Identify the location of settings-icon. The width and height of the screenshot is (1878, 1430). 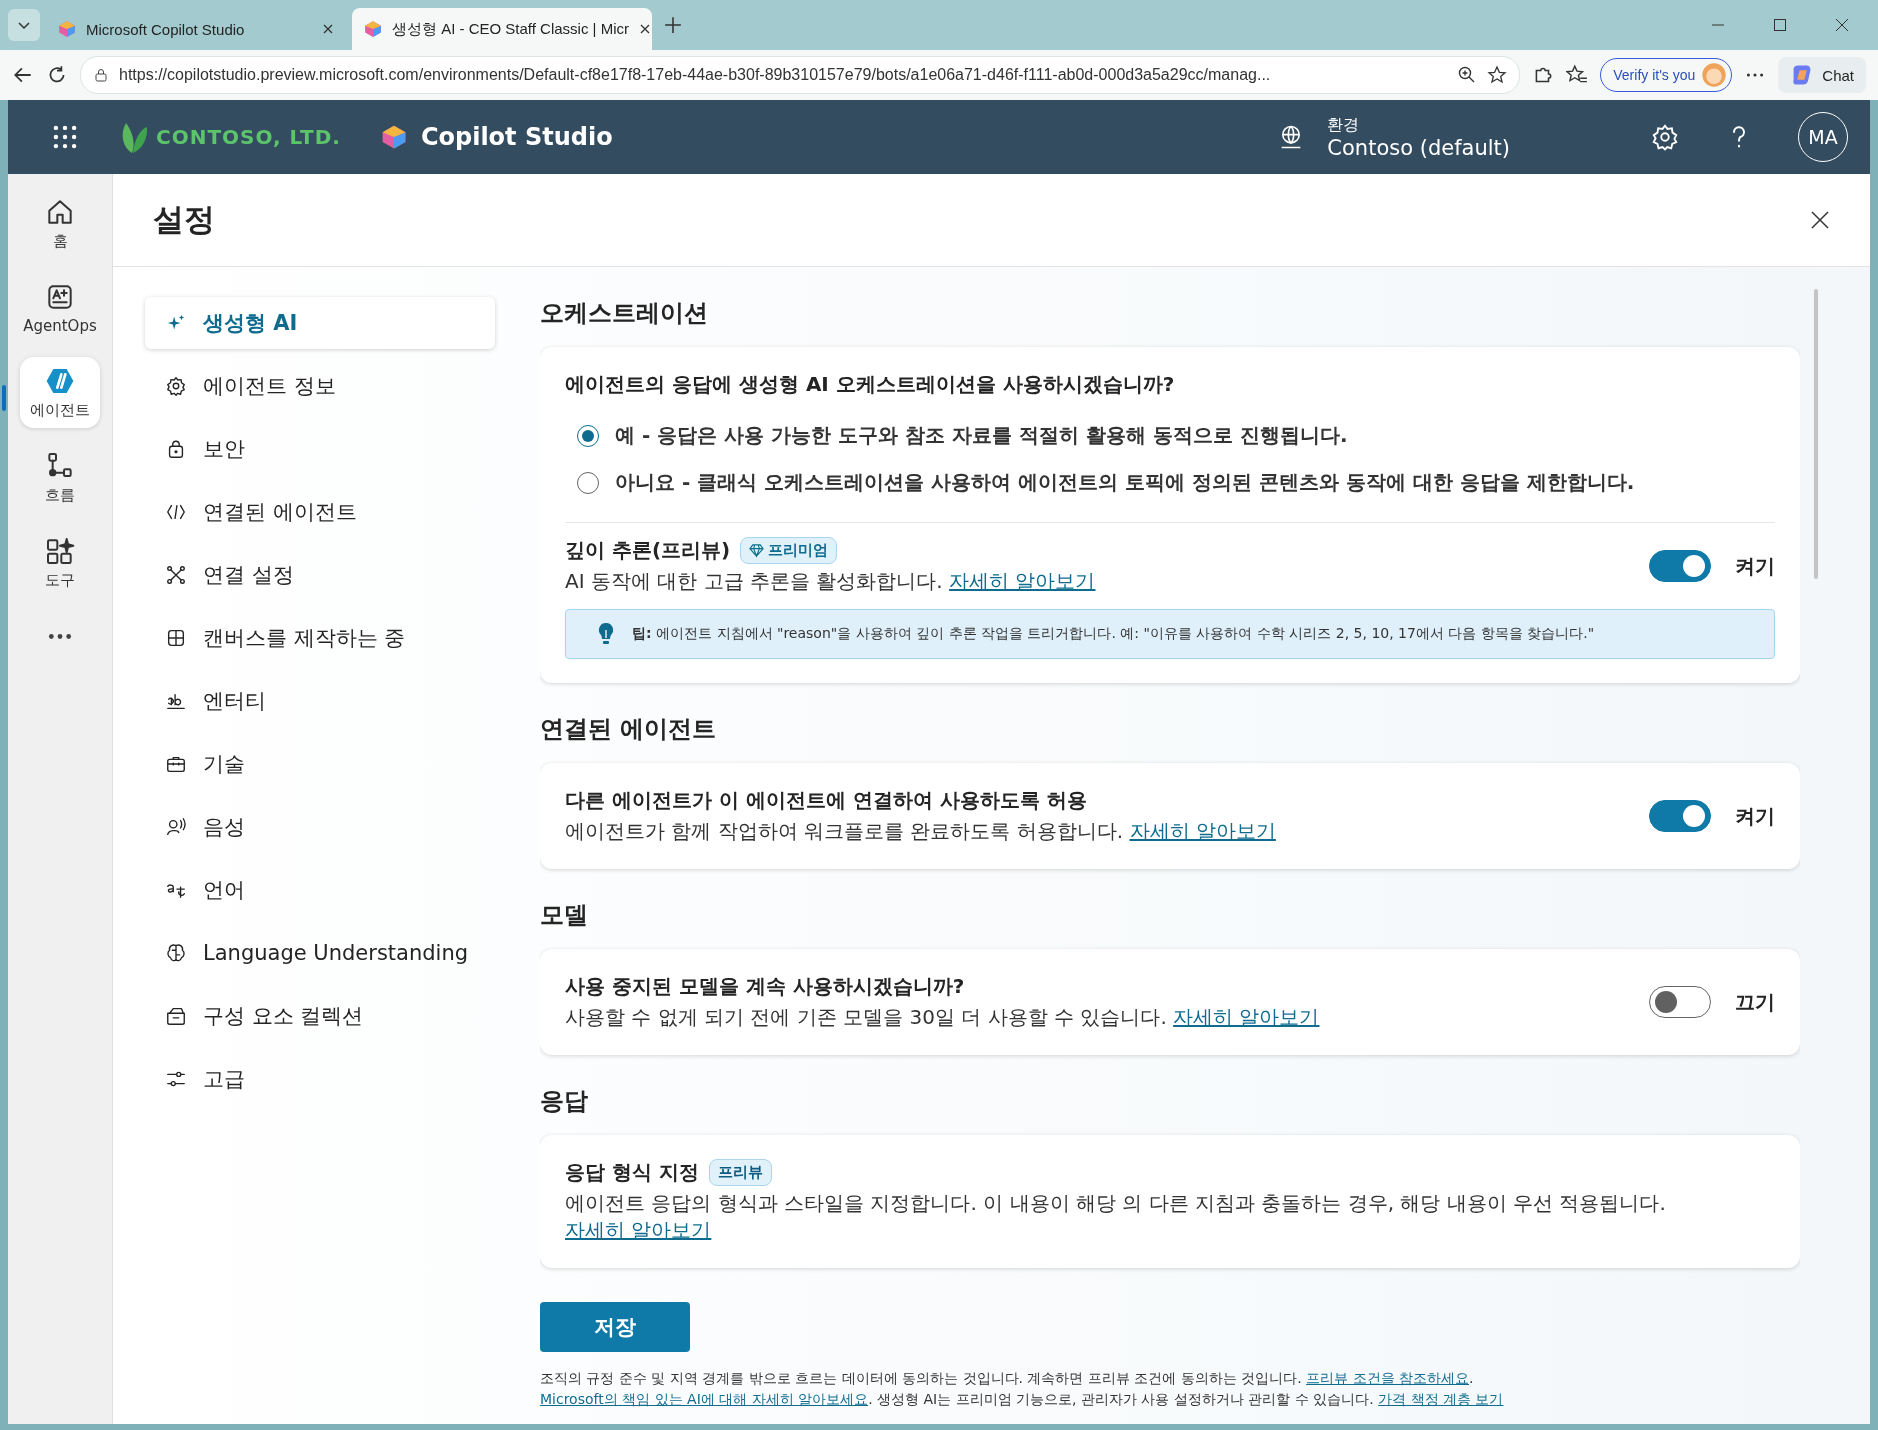
(1665, 137).